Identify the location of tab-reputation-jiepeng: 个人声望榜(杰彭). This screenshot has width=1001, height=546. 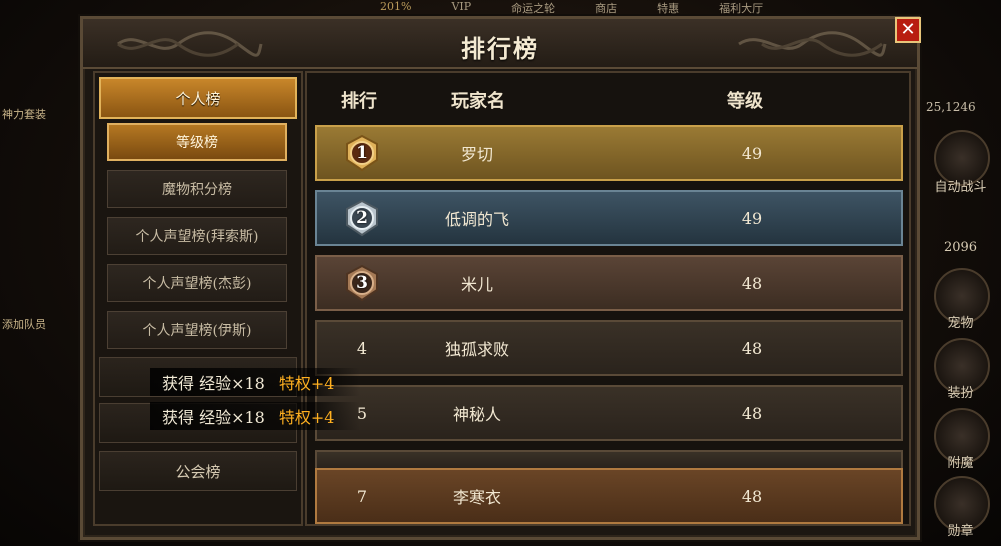
(197, 283).